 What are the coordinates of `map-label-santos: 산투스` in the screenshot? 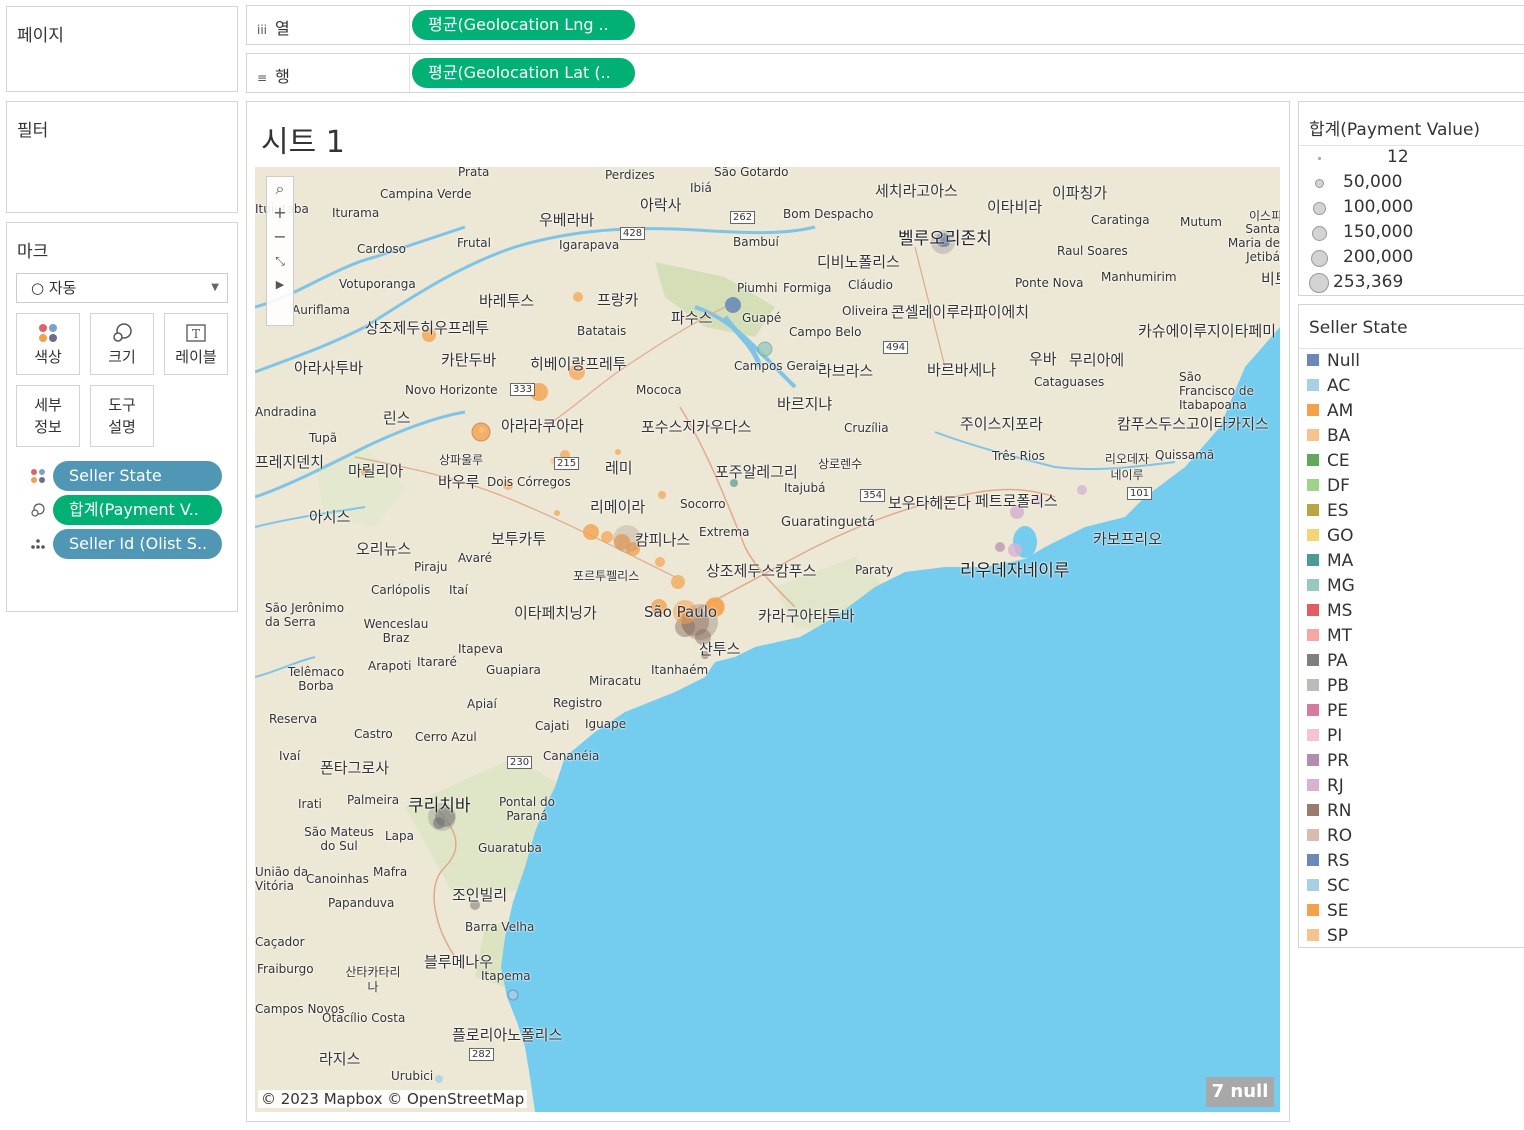 It's located at (720, 649).